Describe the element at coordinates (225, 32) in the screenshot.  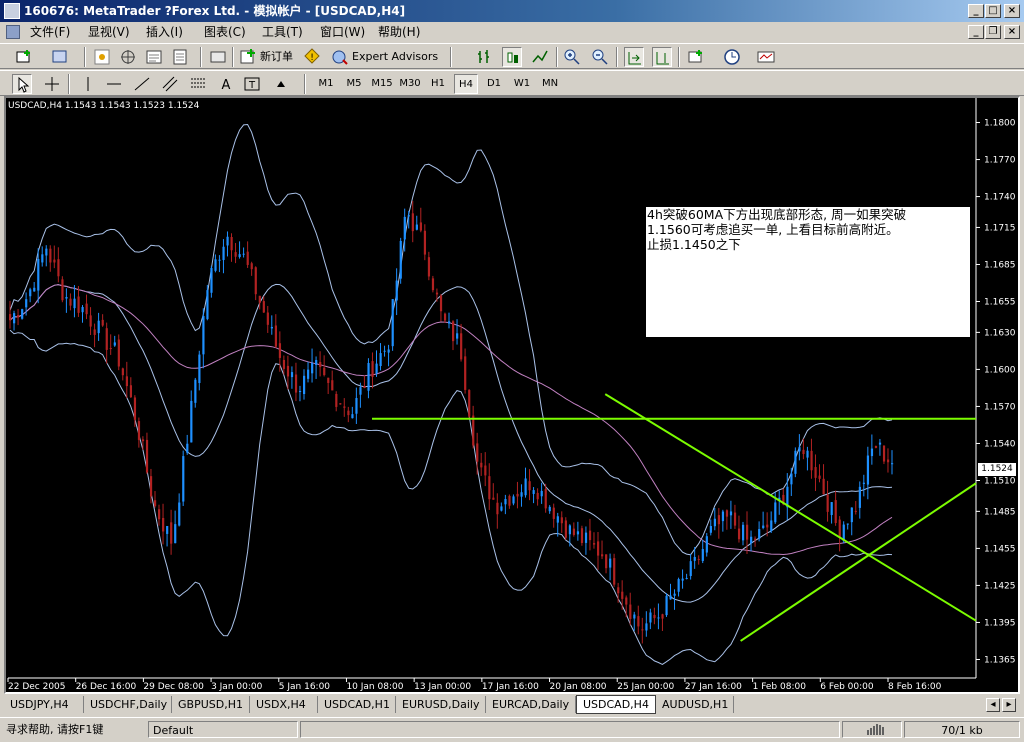
I see `menu-charts: 图表(C)` at that location.